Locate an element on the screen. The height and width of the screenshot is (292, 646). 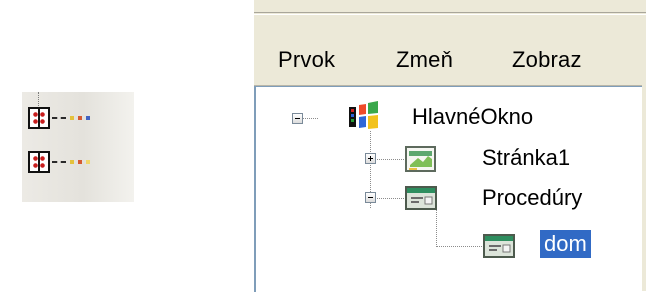
menu-bar: Prvok Zmeň Zobraz is located at coordinates (450, 60).